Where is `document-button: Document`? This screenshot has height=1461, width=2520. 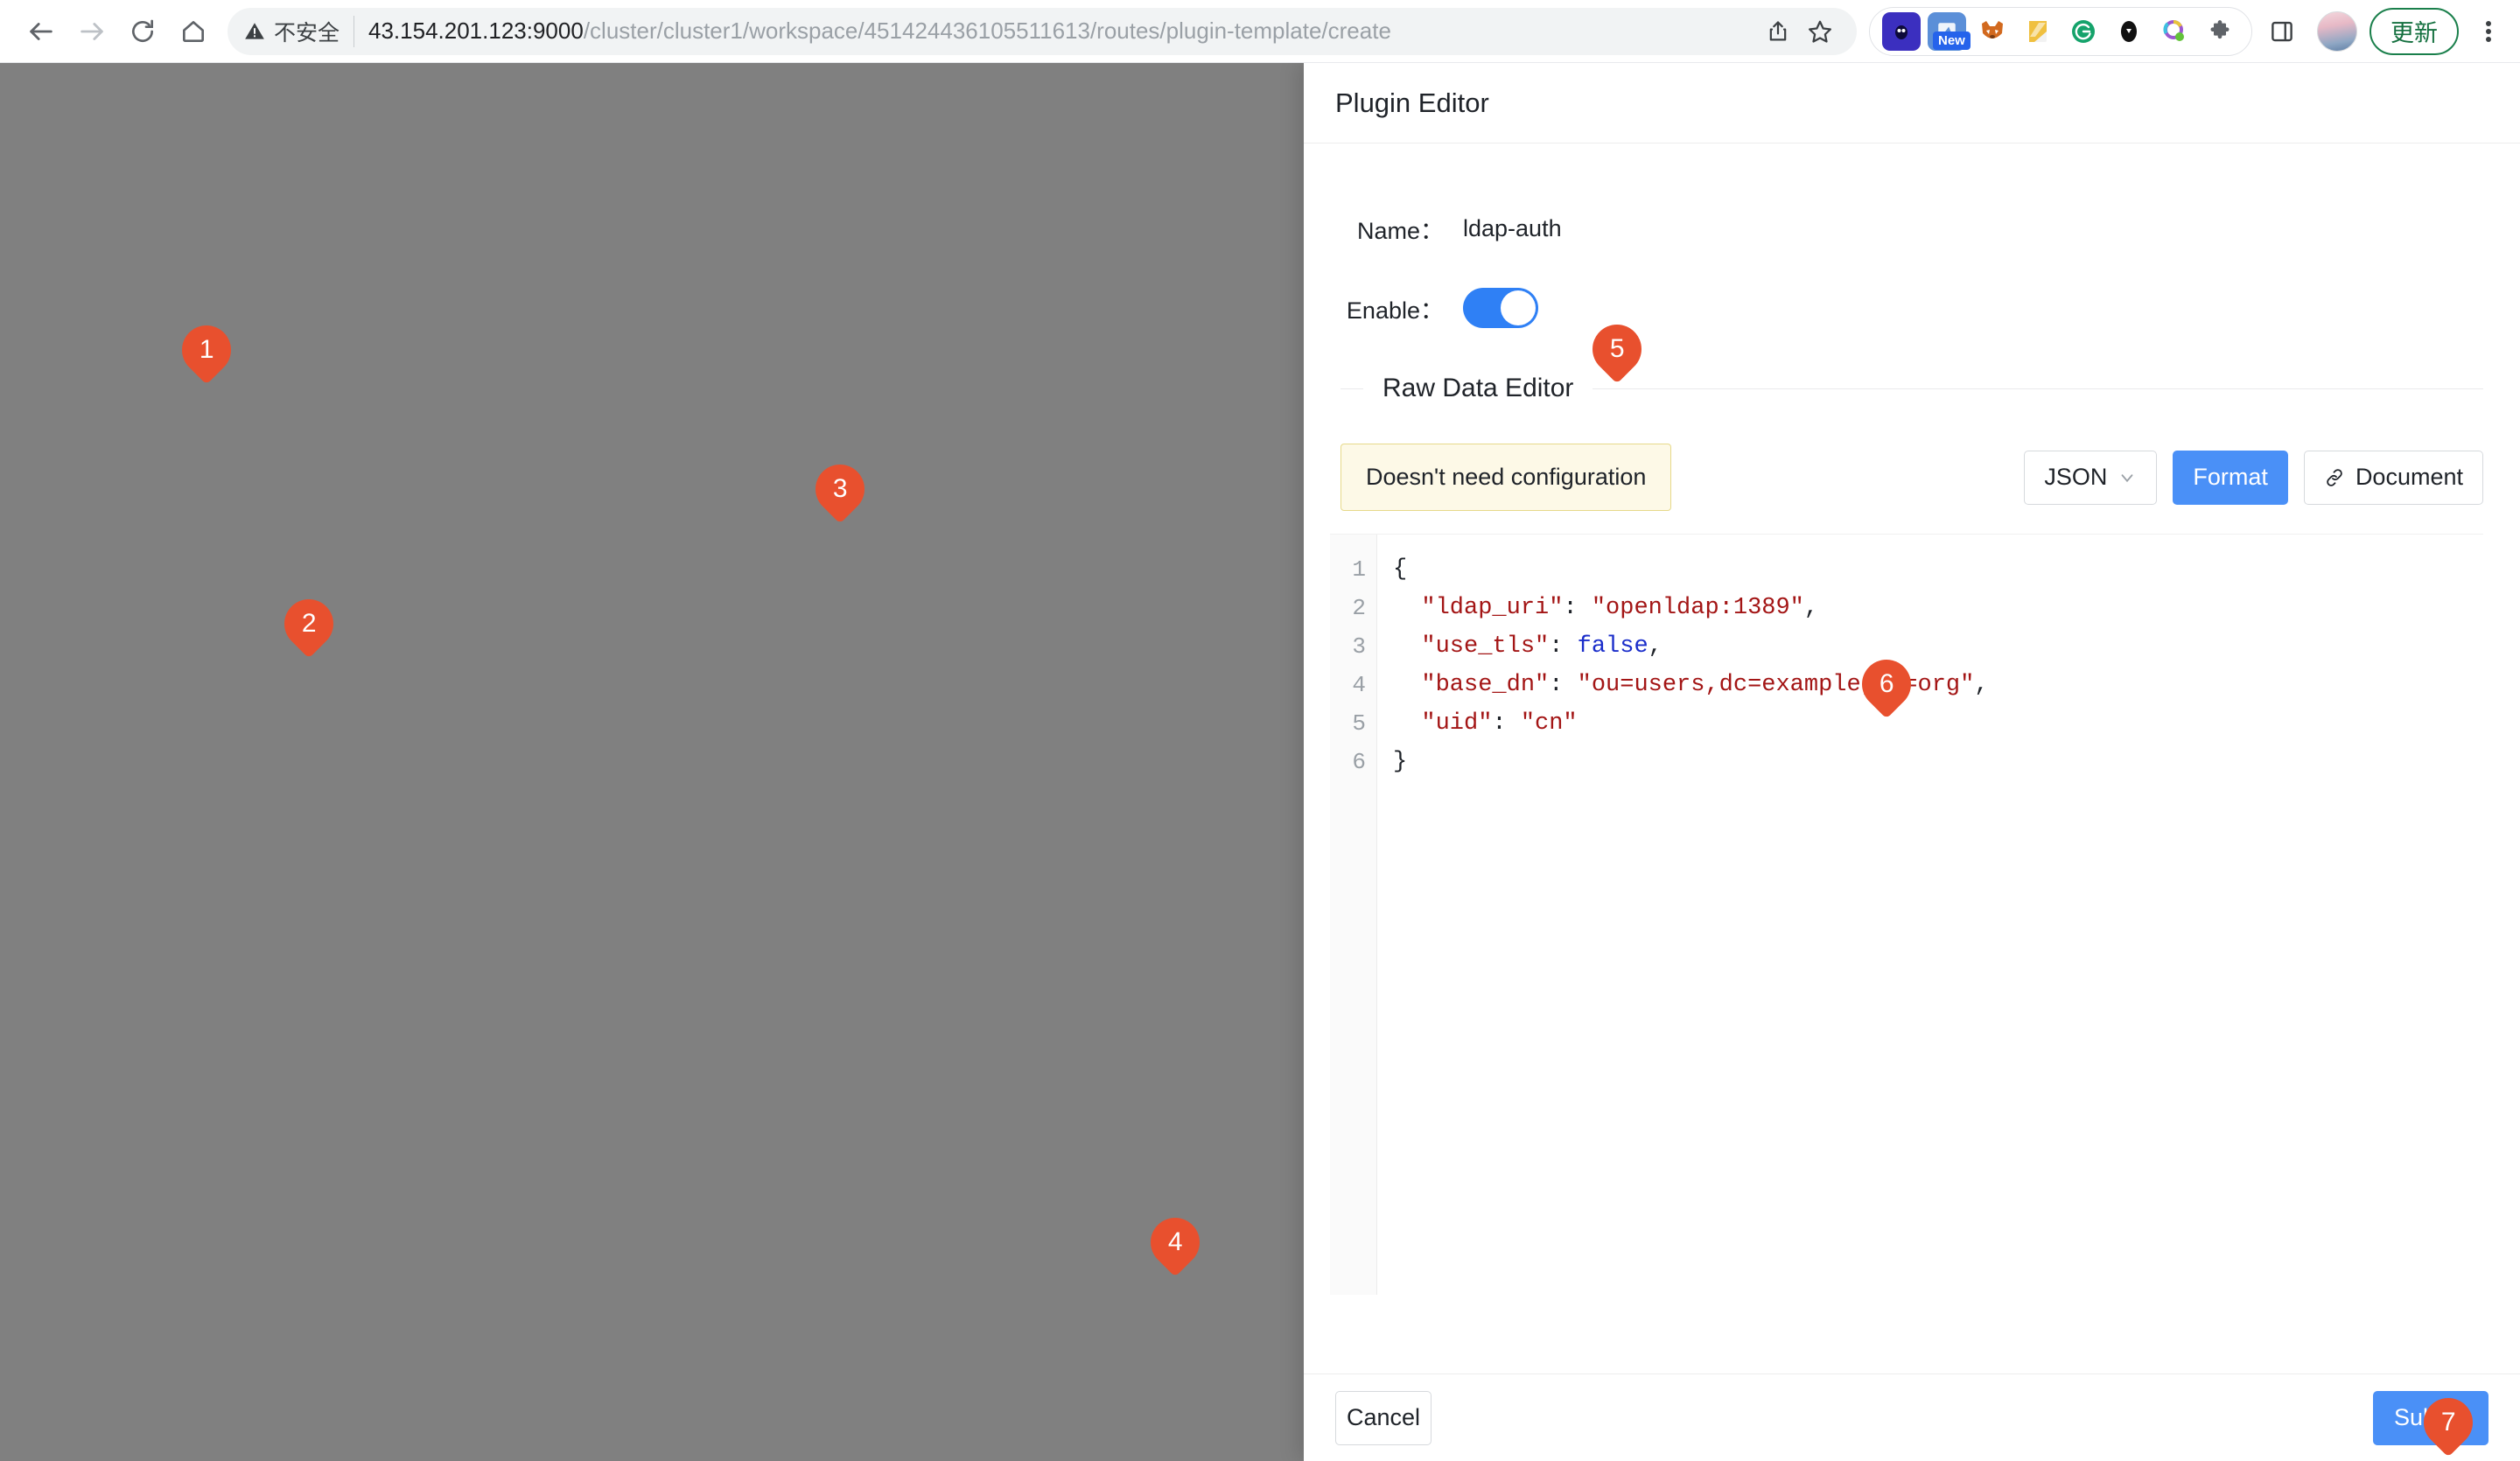
document-button: Document is located at coordinates (2393, 477).